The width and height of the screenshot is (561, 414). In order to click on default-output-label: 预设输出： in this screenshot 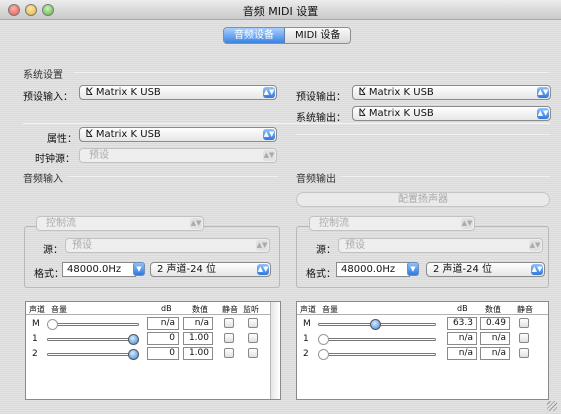, I will do `click(321, 97)`.